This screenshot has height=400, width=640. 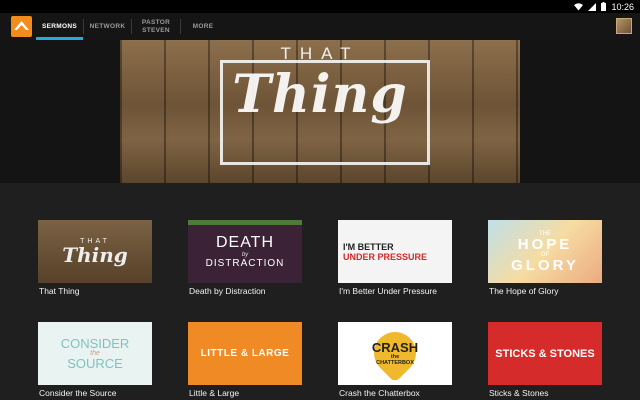 What do you see at coordinates (395, 347) in the screenshot?
I see `thumbnail-text: CRASH` at bounding box center [395, 347].